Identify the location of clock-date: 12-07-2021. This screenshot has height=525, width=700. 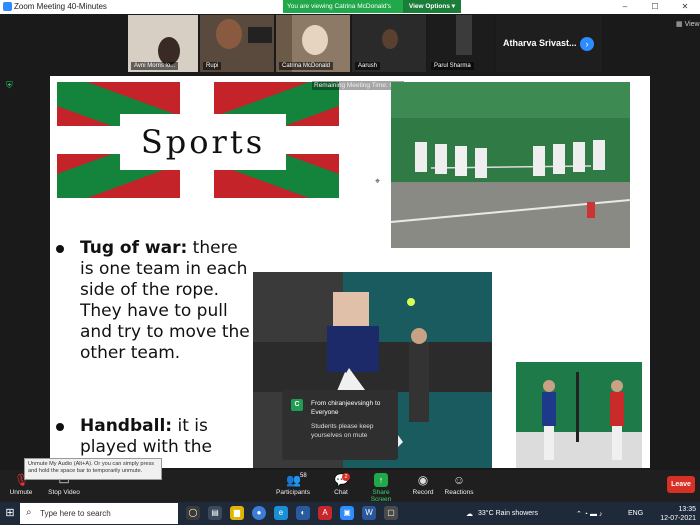
(678, 518).